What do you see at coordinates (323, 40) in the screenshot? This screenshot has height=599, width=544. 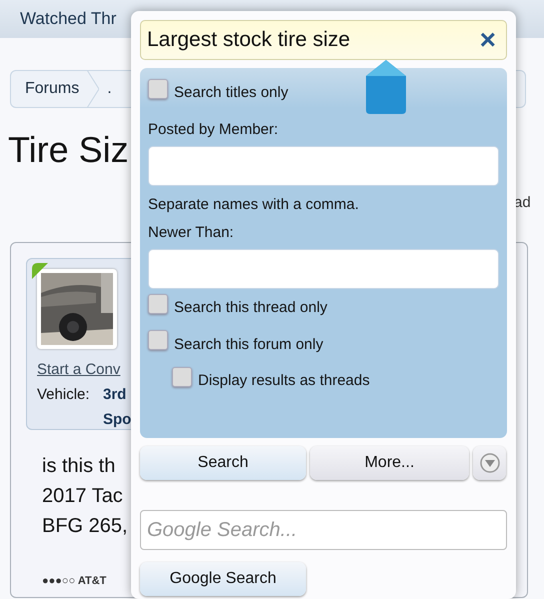 I see `search-field: Largest stock tire size ×` at bounding box center [323, 40].